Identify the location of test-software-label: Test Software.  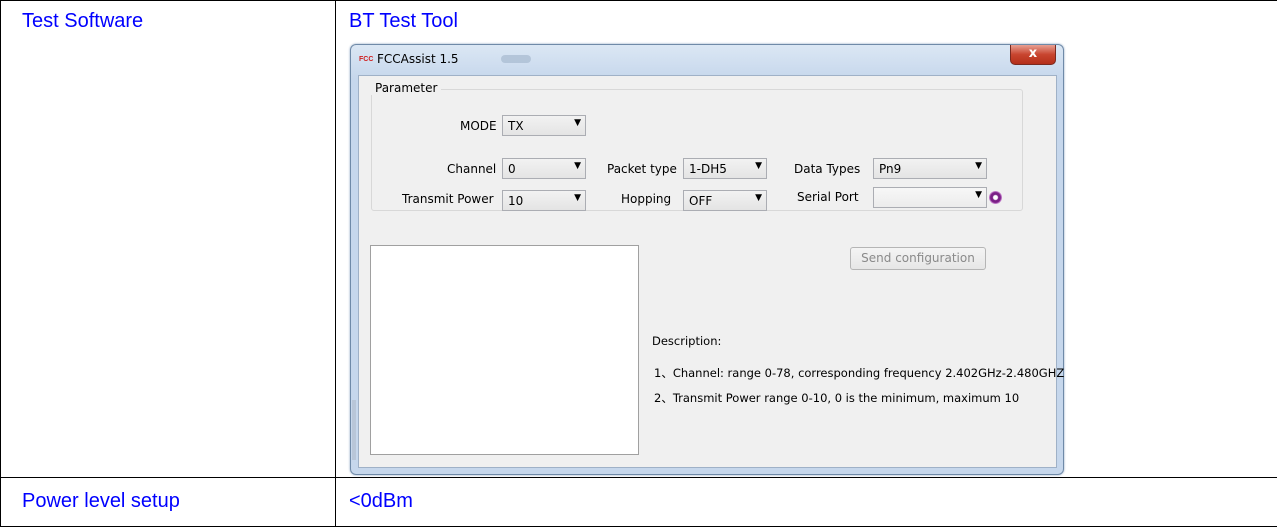
(82, 21).